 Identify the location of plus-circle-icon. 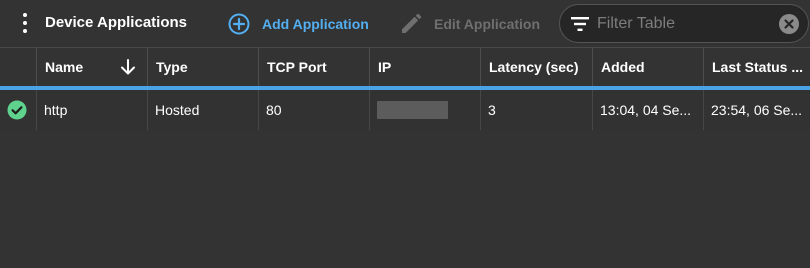
(239, 23).